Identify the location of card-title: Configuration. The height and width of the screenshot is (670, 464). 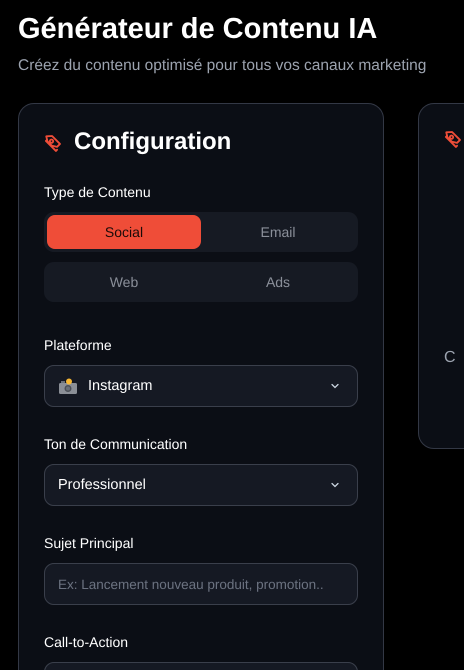
(153, 142).